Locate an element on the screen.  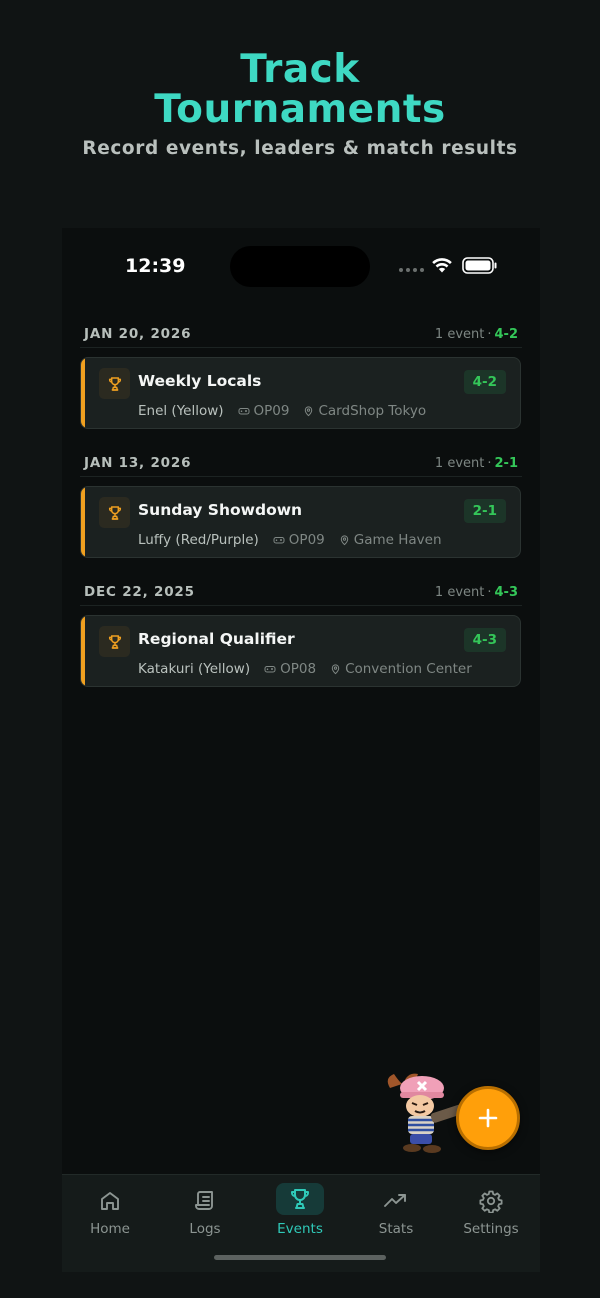
tab-label: Events is located at coordinates (300, 1229).